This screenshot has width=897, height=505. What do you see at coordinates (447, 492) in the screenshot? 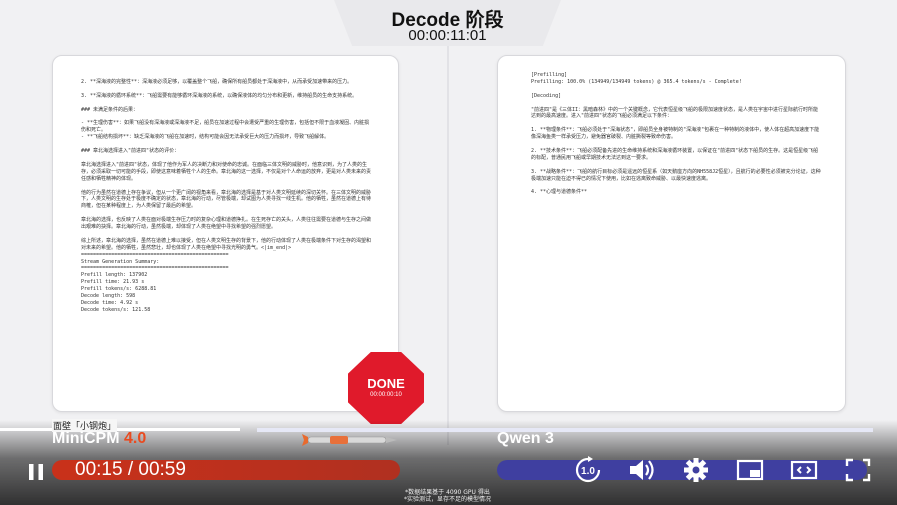
I see `footnote-line-1: *数据结果基于 4090 GPU 得出` at bounding box center [447, 492].